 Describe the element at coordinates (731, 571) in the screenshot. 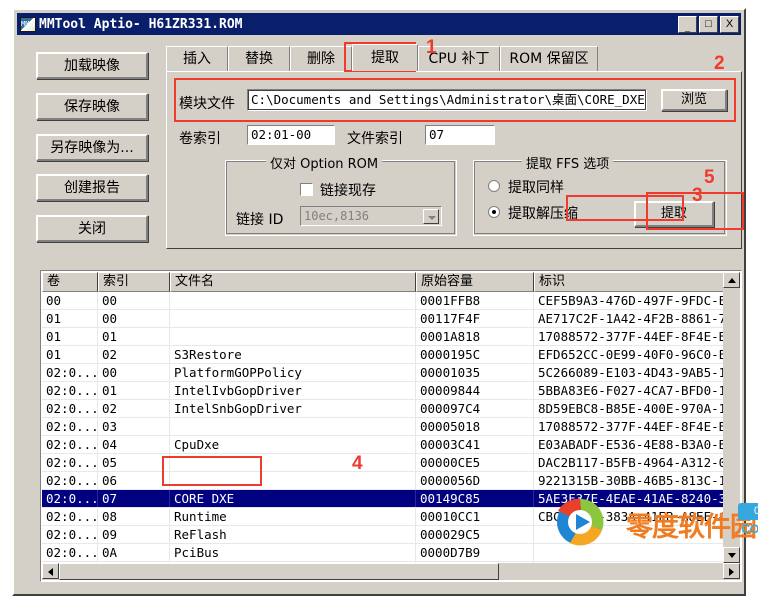

I see `scroll-right-icon` at that location.